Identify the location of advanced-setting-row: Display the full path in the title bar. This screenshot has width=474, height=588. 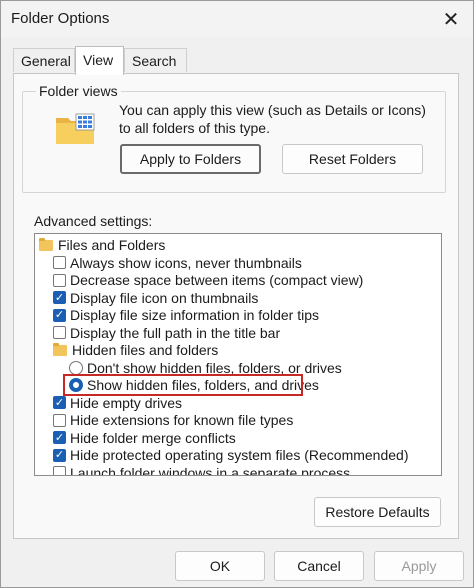
(166, 333).